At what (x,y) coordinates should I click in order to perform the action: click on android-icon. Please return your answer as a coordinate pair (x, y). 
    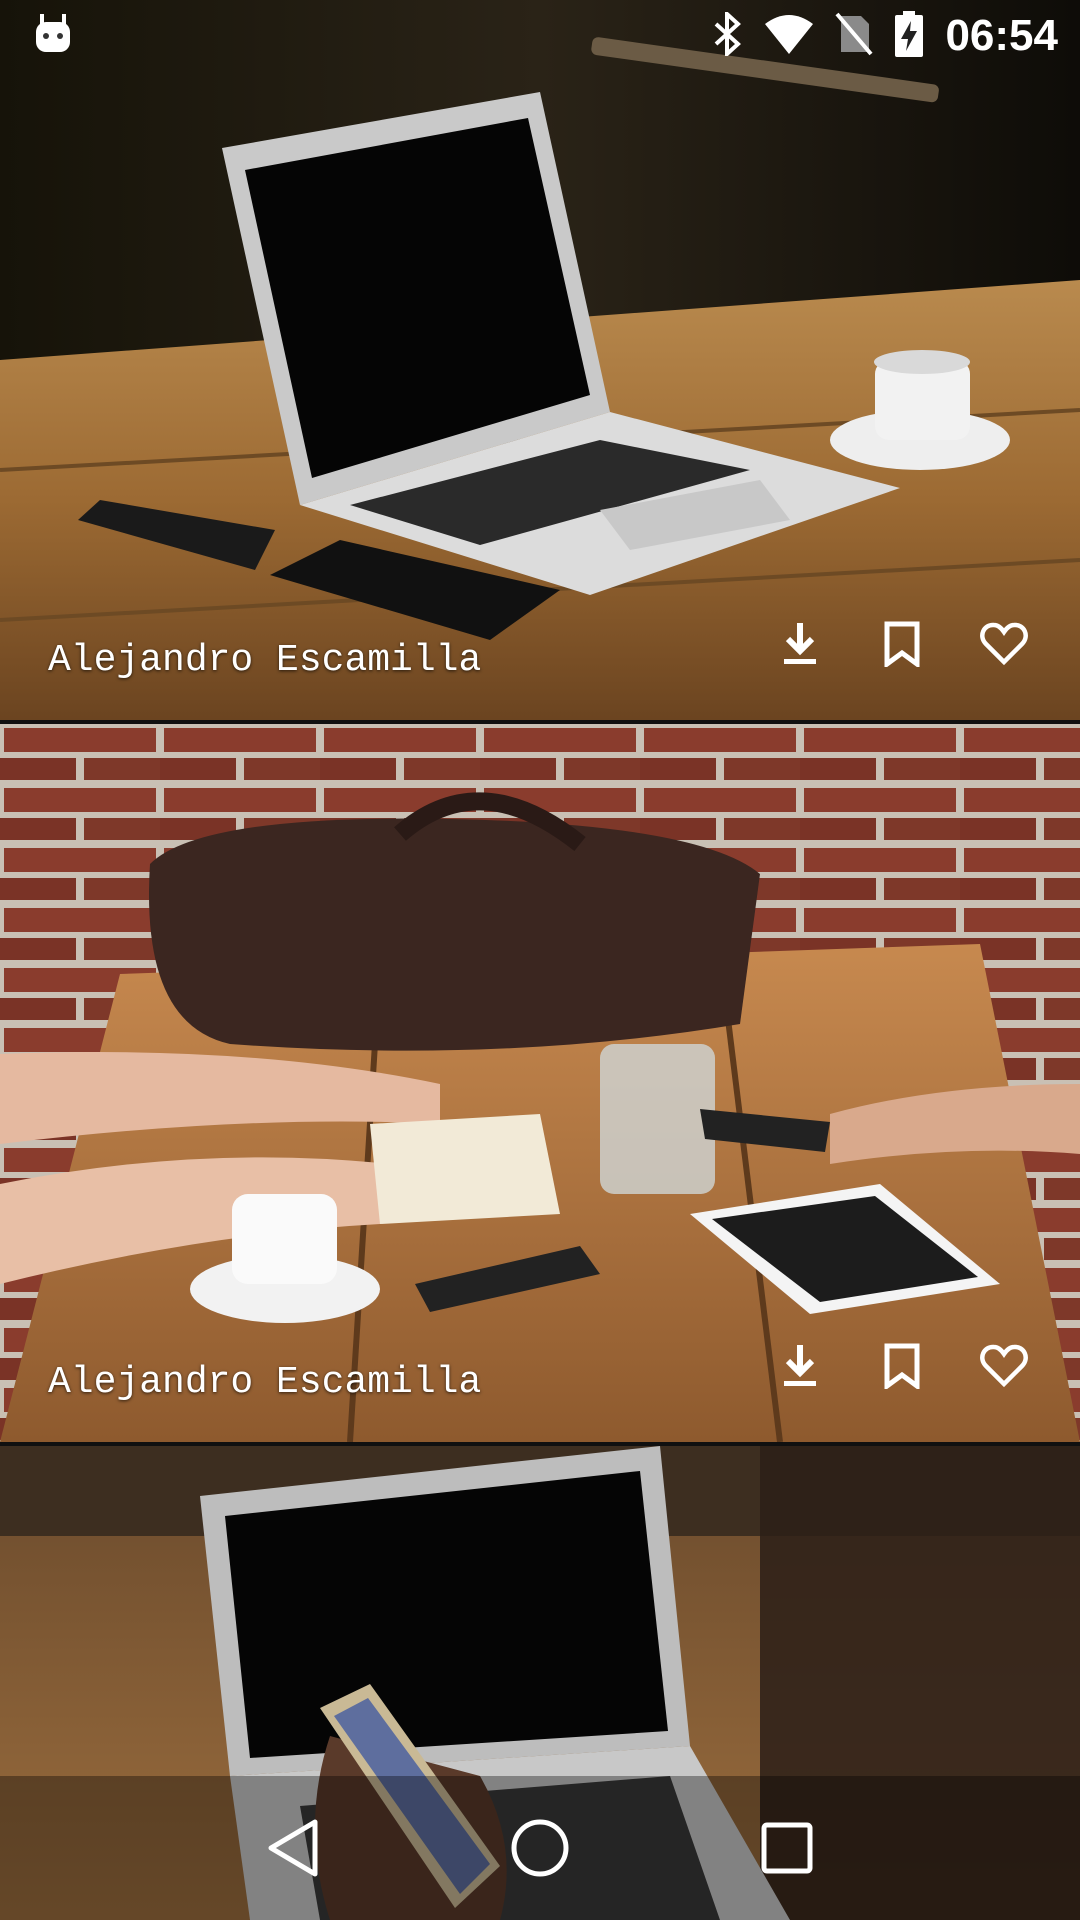
    Looking at the image, I should click on (53, 36).